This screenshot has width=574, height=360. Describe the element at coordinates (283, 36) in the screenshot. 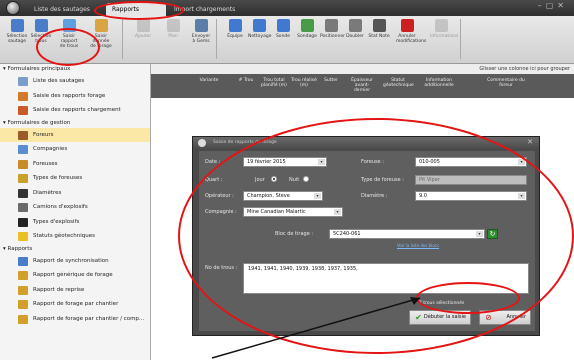

I see `ribbon-button-label: Sonde` at that location.